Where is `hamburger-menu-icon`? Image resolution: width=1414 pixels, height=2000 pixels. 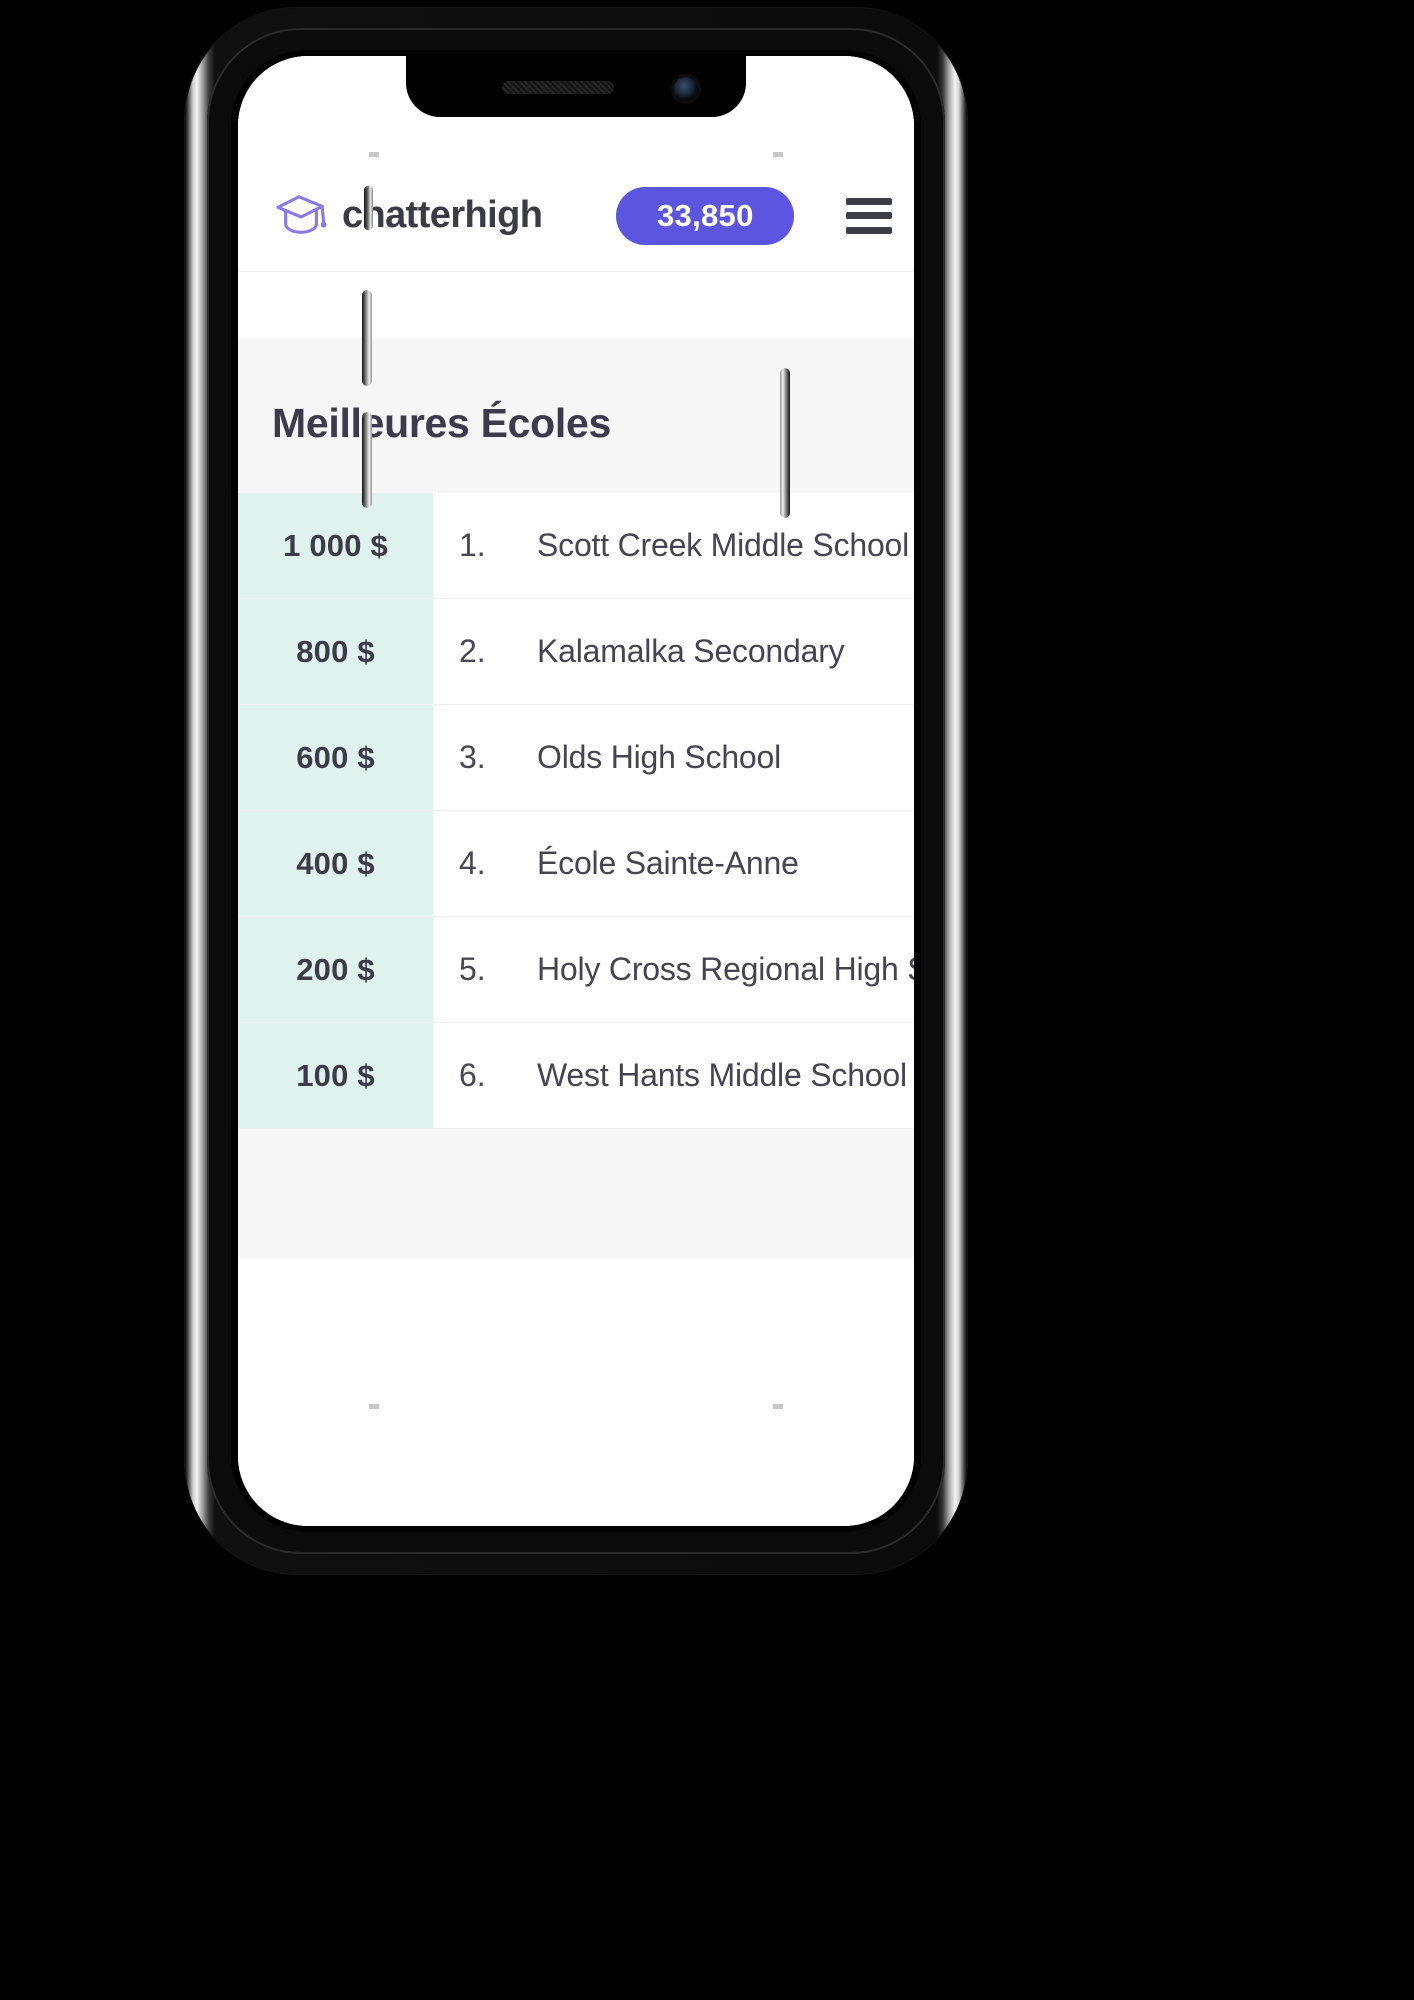
hamburger-menu-icon is located at coordinates (869, 215).